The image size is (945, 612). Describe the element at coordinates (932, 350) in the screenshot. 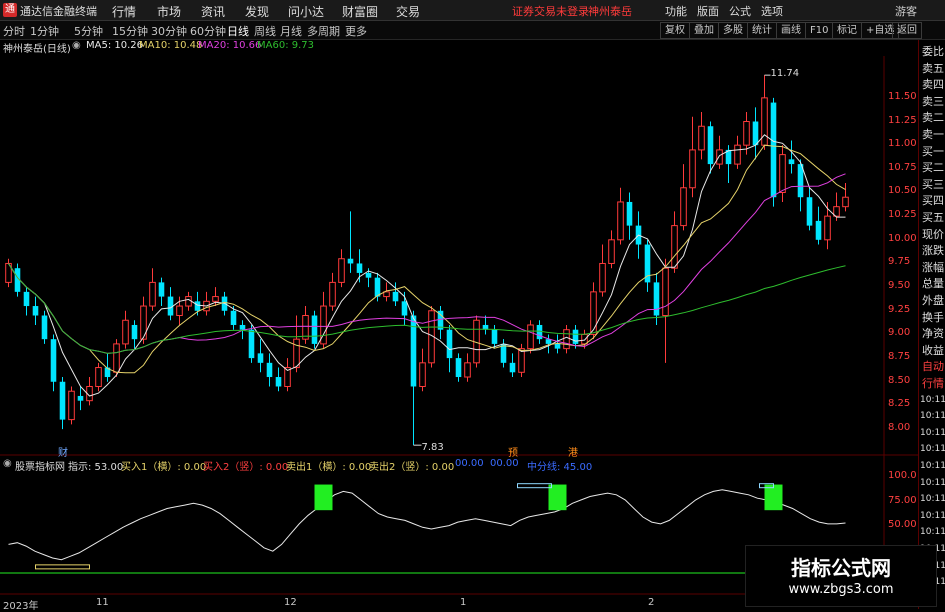

I see `quote-field-label: 收益` at that location.